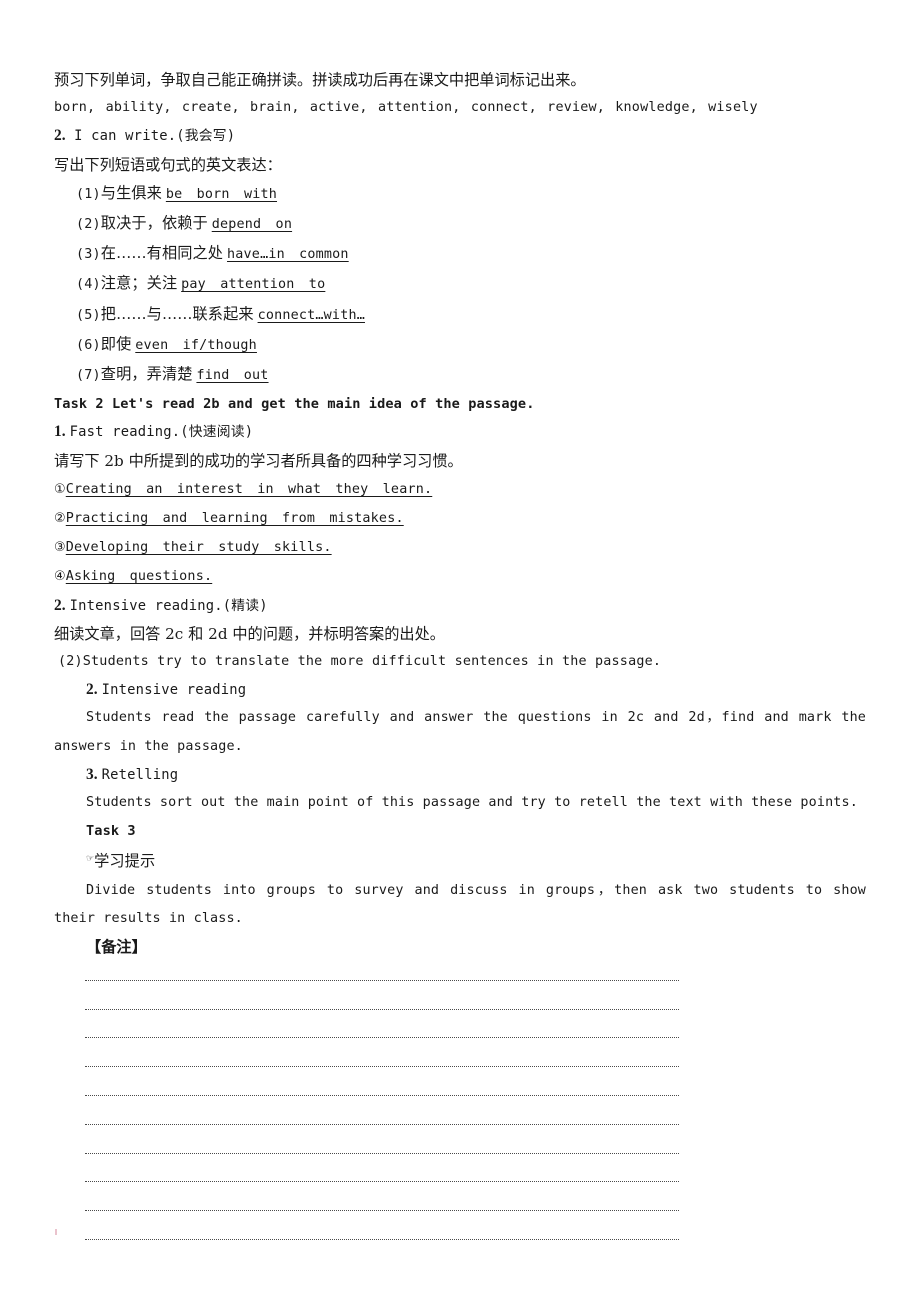  What do you see at coordinates (253, 285) in the screenshot?
I see `phrase-answer: pay attention to` at bounding box center [253, 285].